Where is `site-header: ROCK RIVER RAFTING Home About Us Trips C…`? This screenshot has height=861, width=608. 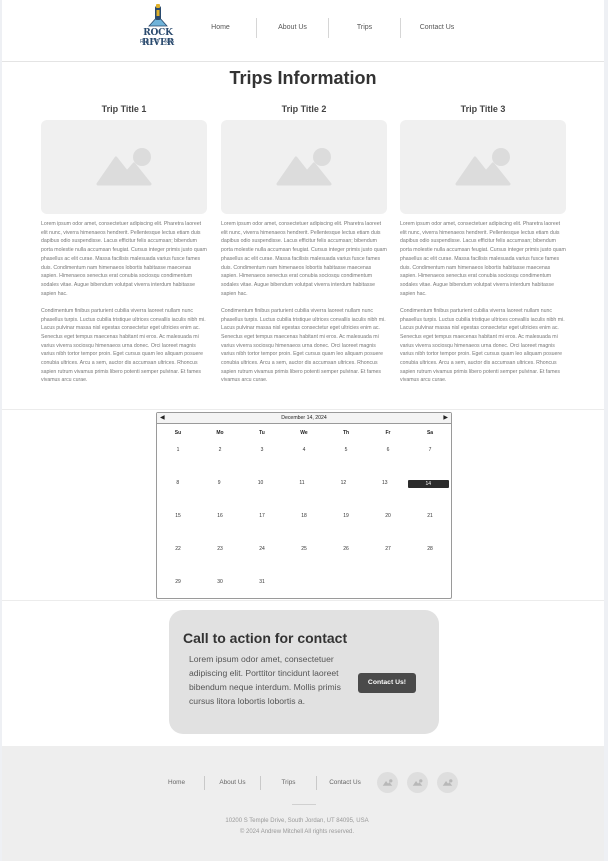 site-header: ROCK RIVER RAFTING Home About Us Trips C… is located at coordinates (303, 31).